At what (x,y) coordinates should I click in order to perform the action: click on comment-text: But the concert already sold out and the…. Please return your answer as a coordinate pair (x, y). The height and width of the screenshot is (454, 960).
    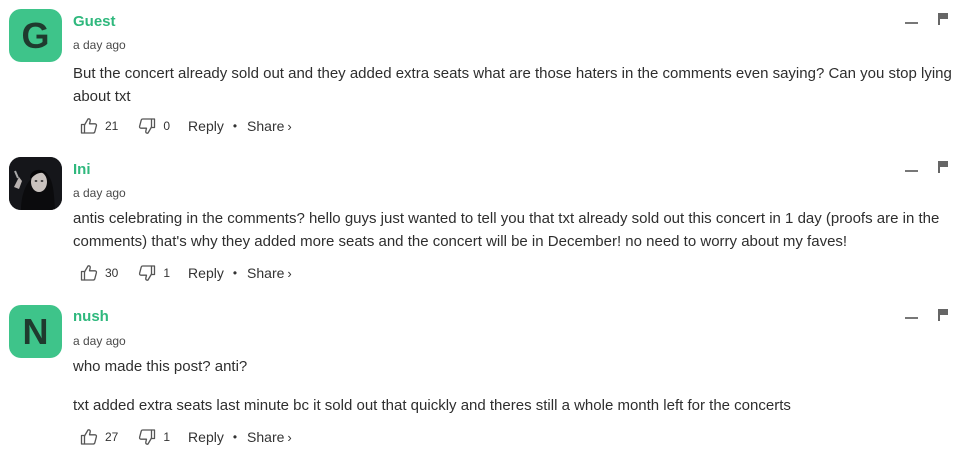
    Looking at the image, I should click on (512, 85).